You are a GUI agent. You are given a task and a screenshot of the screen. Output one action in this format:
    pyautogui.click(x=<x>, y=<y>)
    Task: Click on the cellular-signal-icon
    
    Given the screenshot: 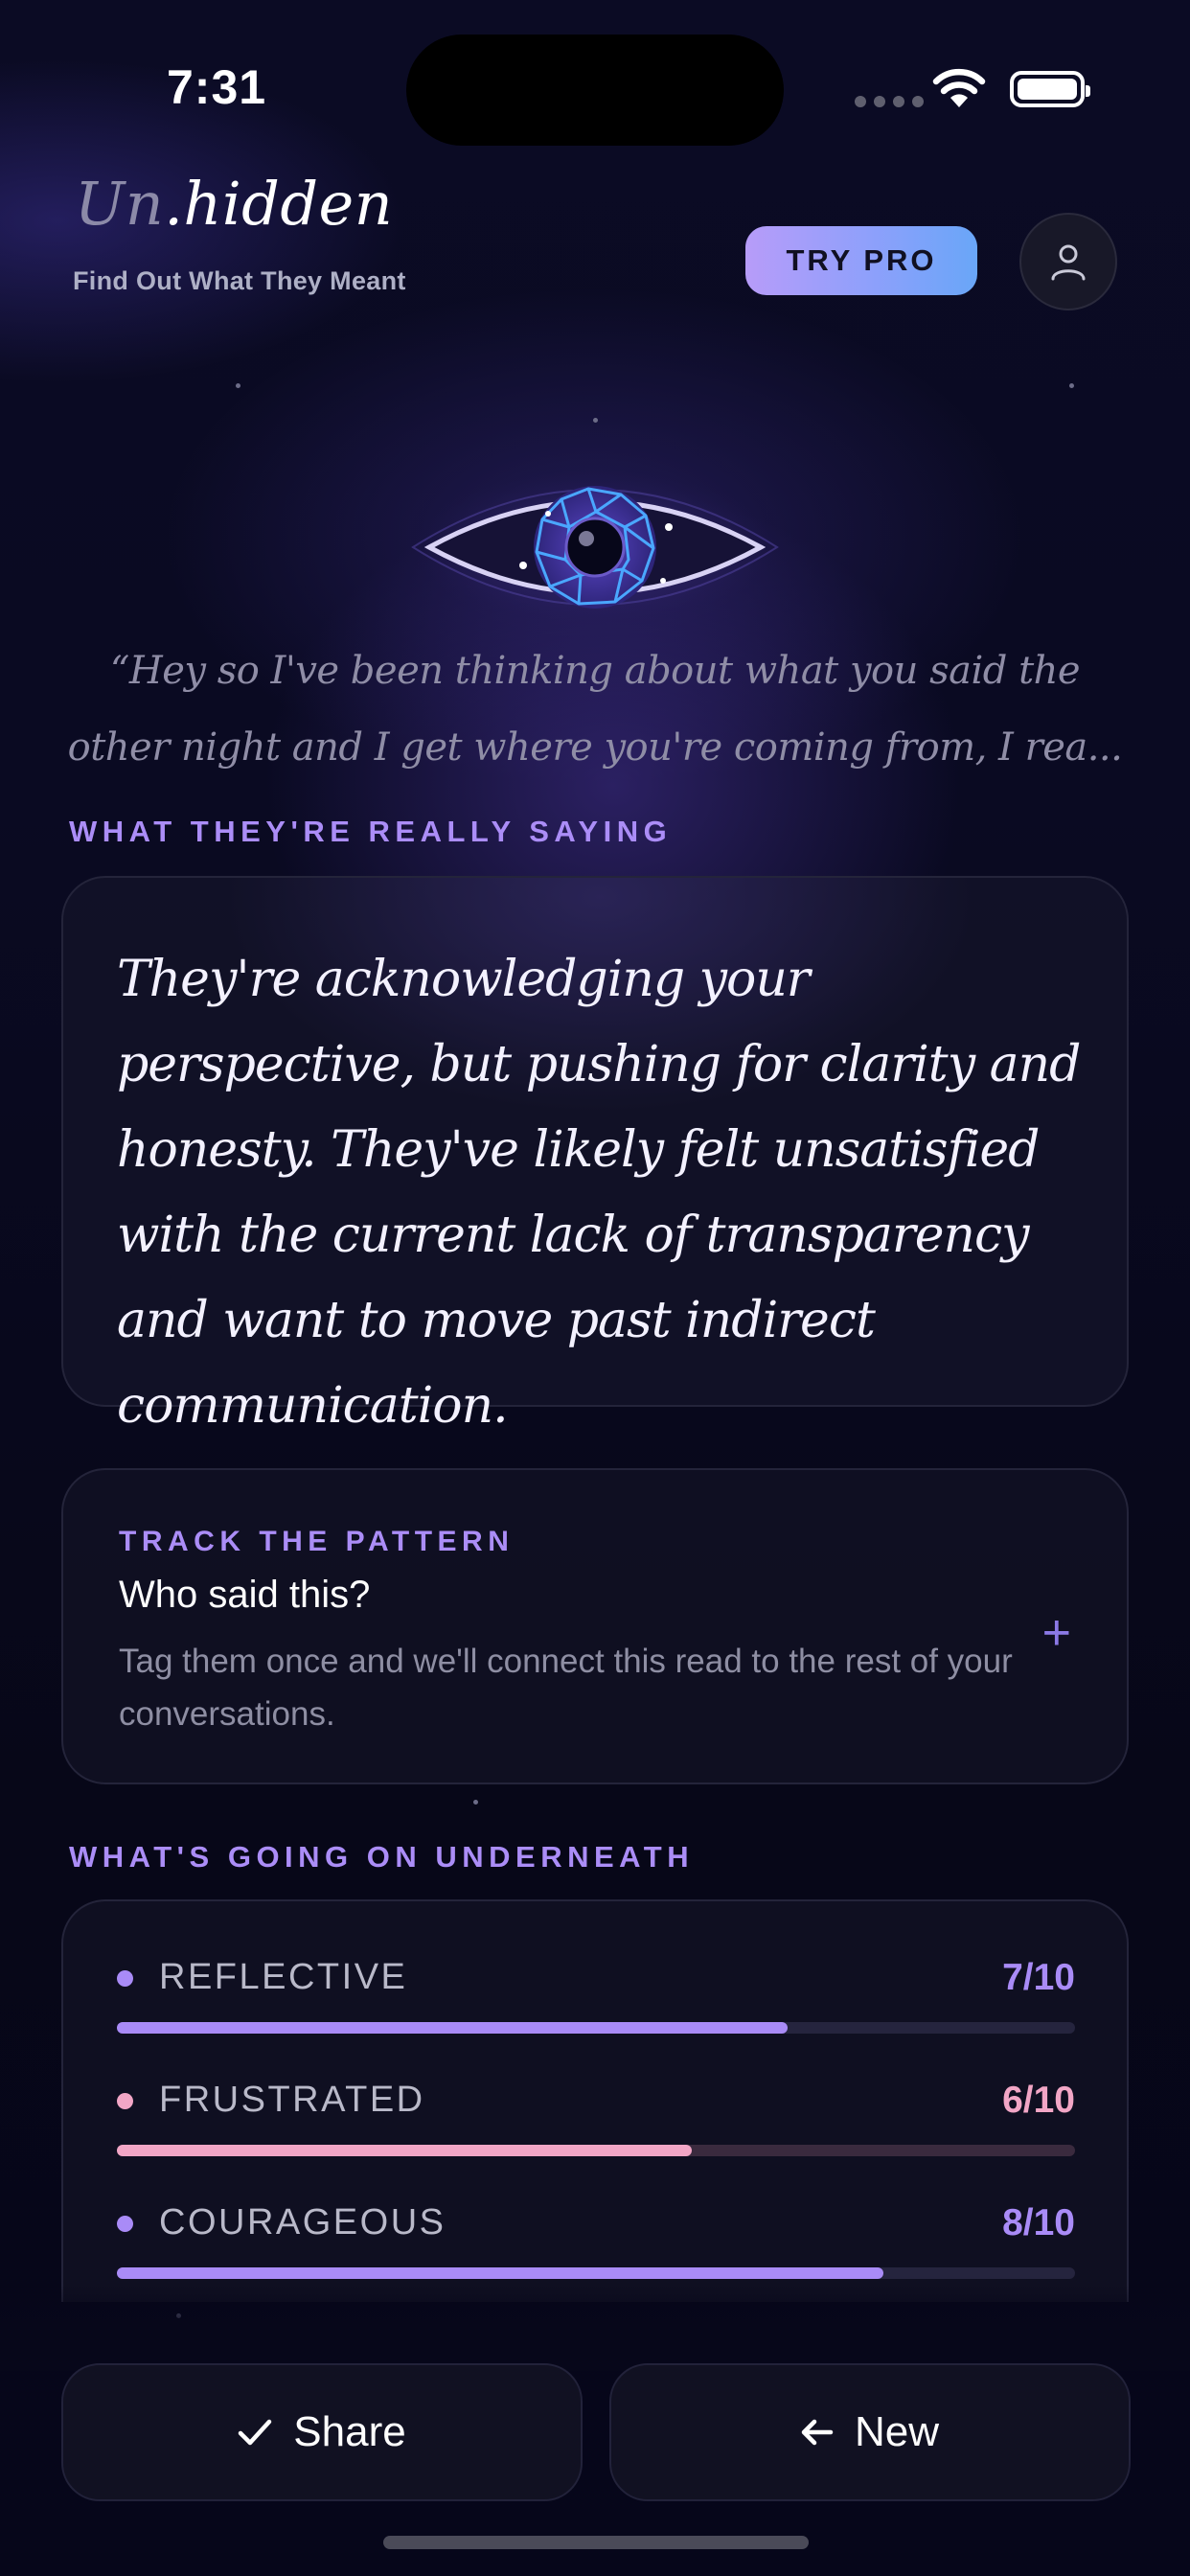 What is the action you would take?
    pyautogui.click(x=889, y=101)
    